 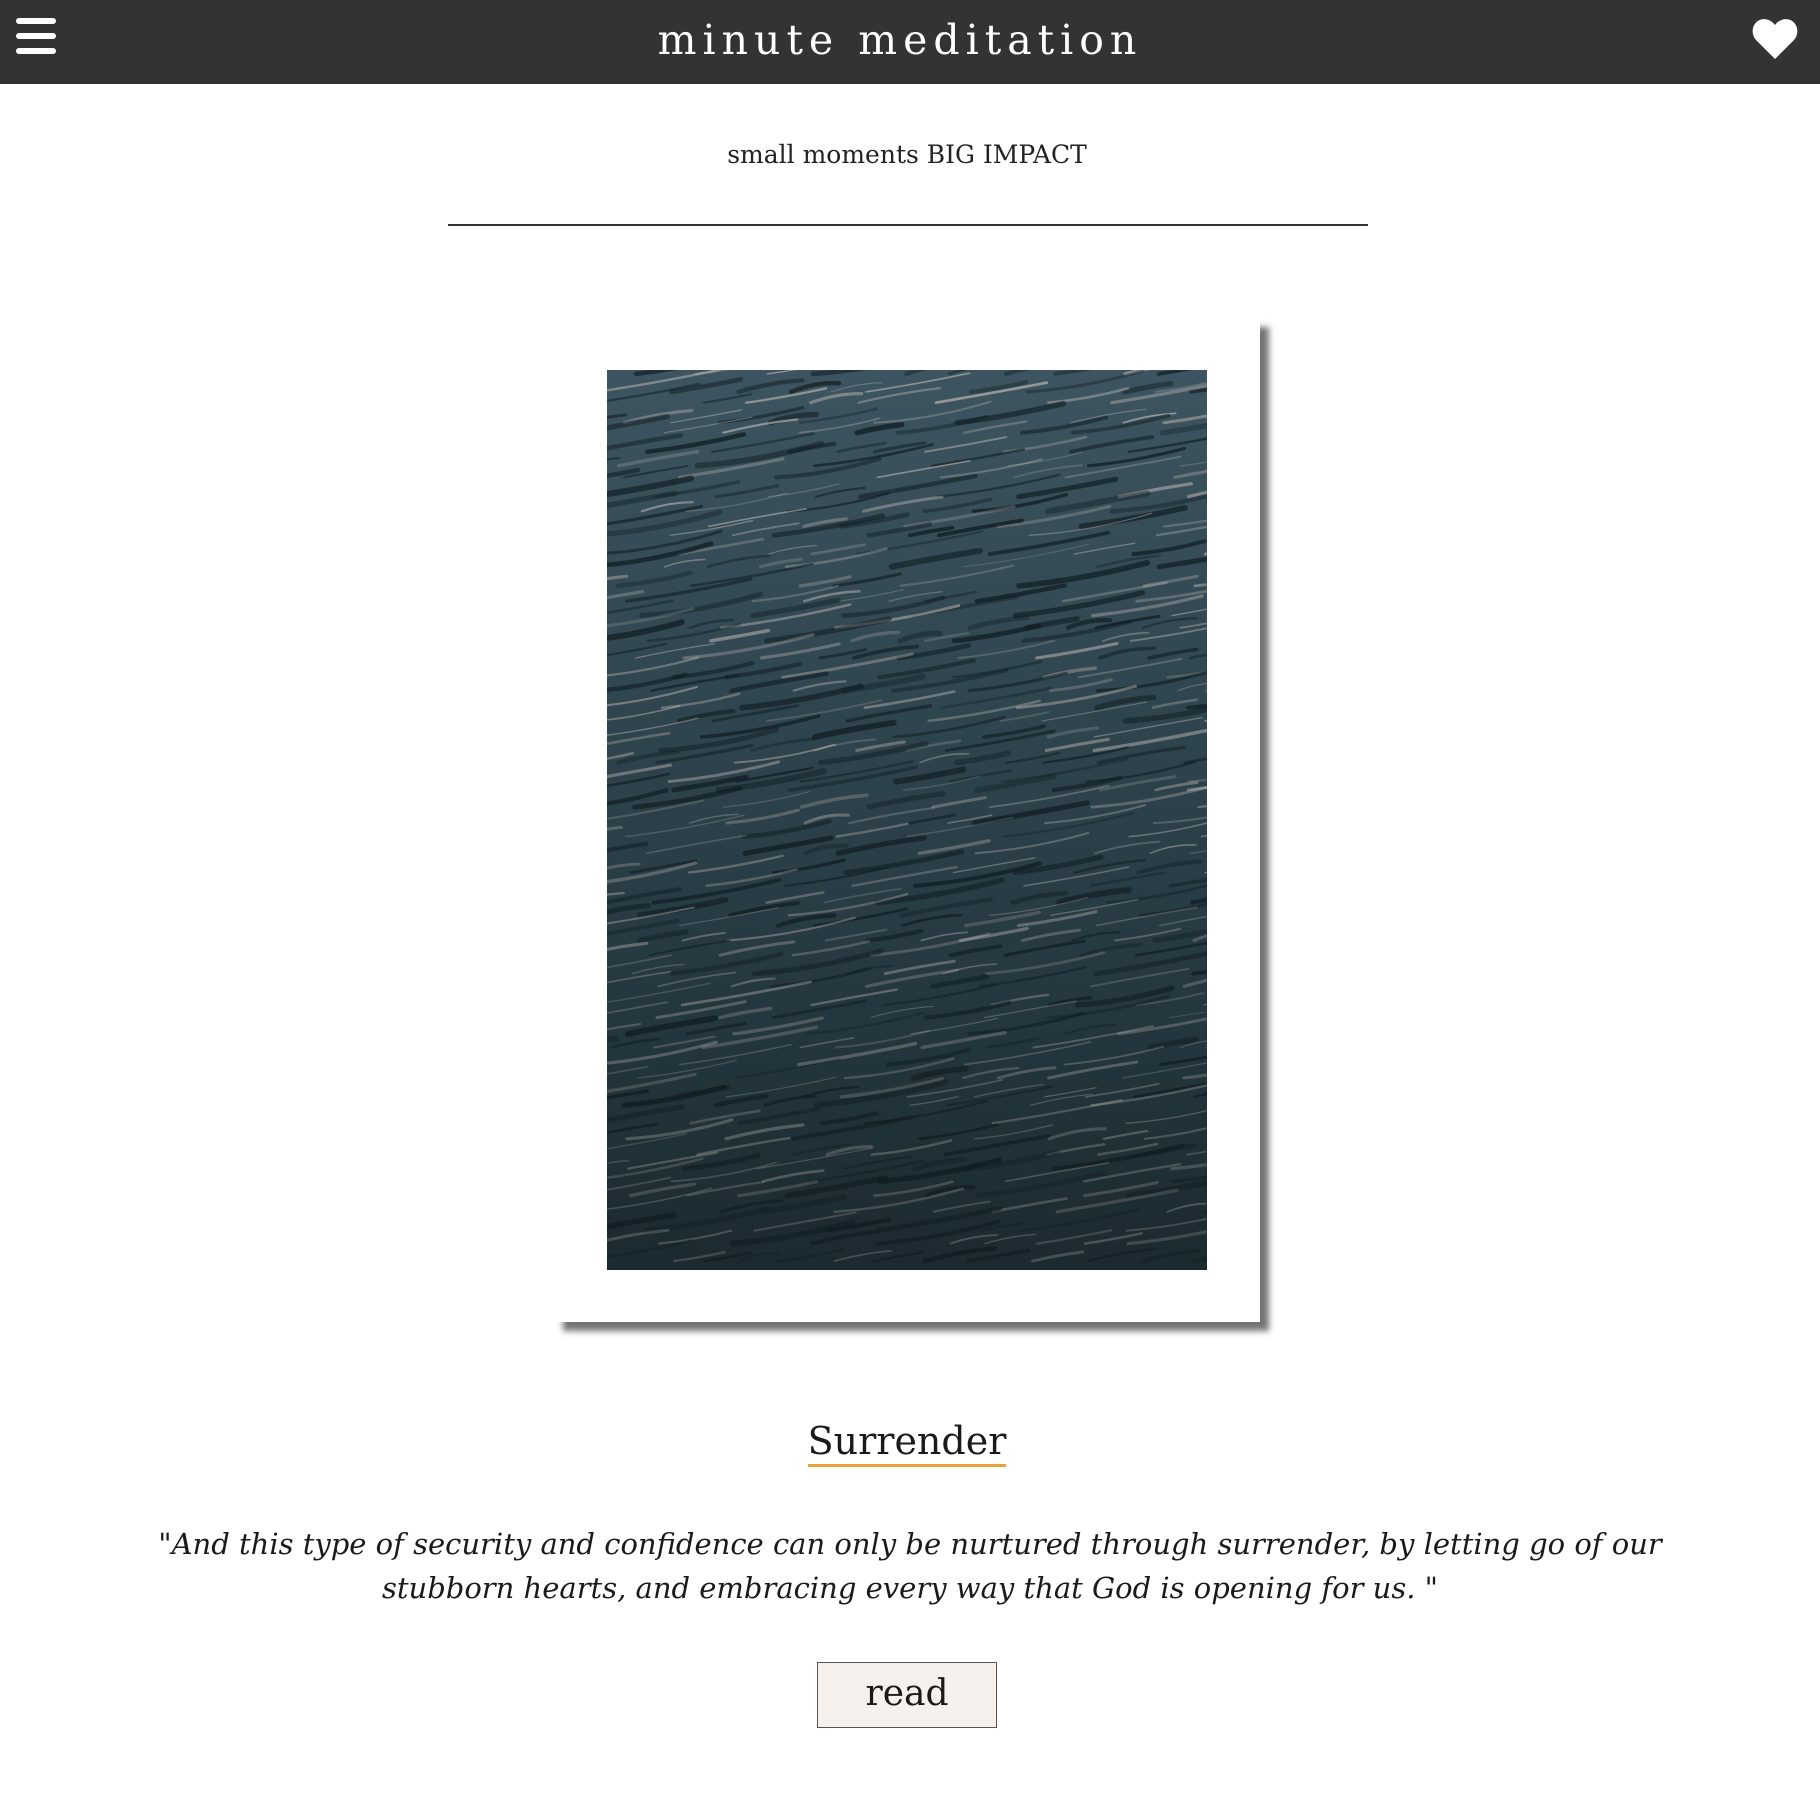 What do you see at coordinates (907, 1695) in the screenshot?
I see `read-button: read` at bounding box center [907, 1695].